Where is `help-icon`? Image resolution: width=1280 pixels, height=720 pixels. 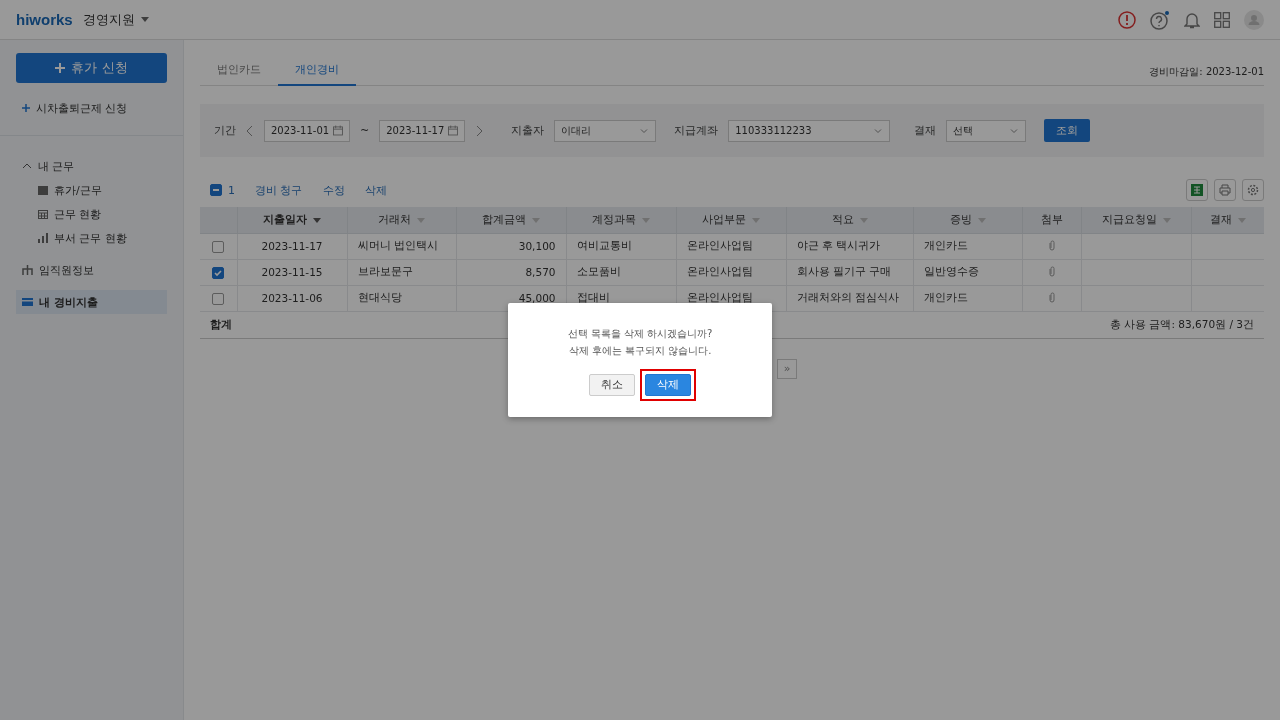
help-icon is located at coordinates (1160, 19).